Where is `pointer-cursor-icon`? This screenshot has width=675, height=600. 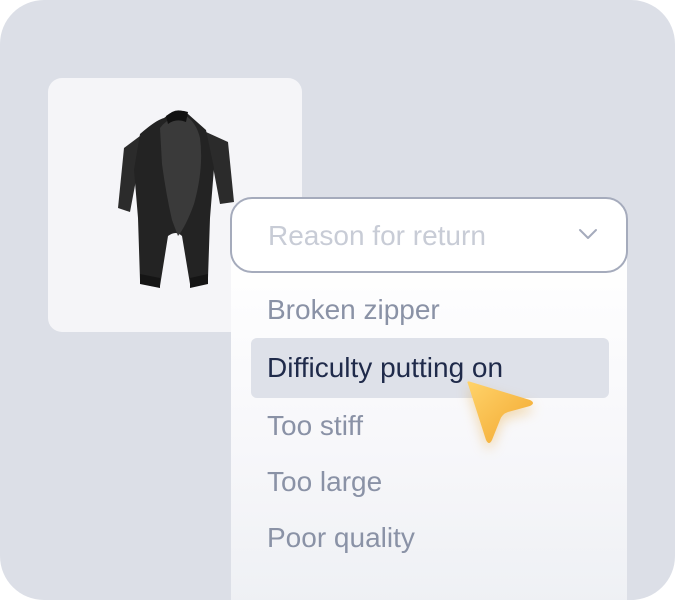 pointer-cursor-icon is located at coordinates (500, 412).